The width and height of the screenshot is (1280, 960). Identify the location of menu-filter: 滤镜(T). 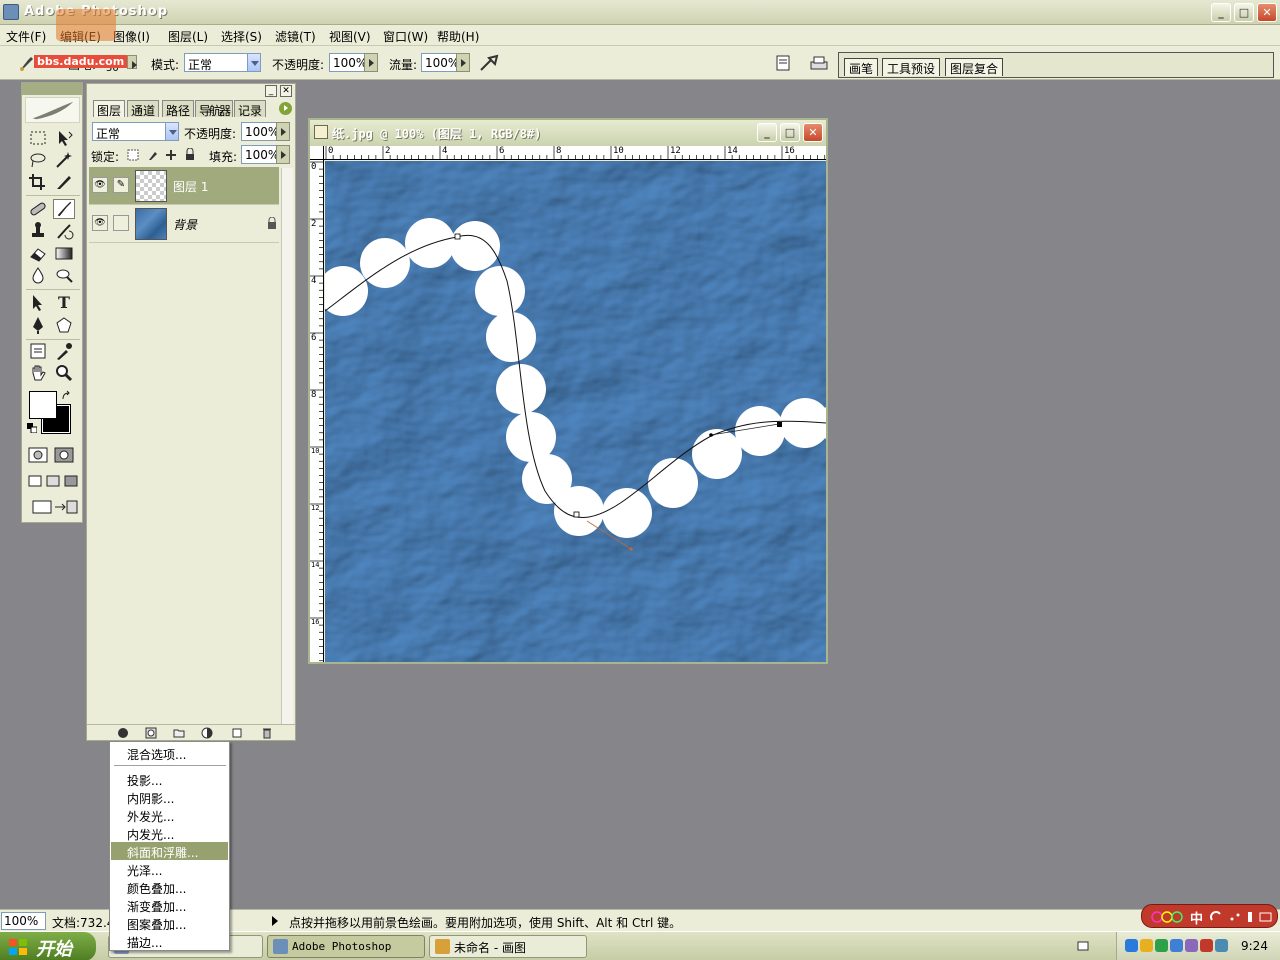
(295, 36).